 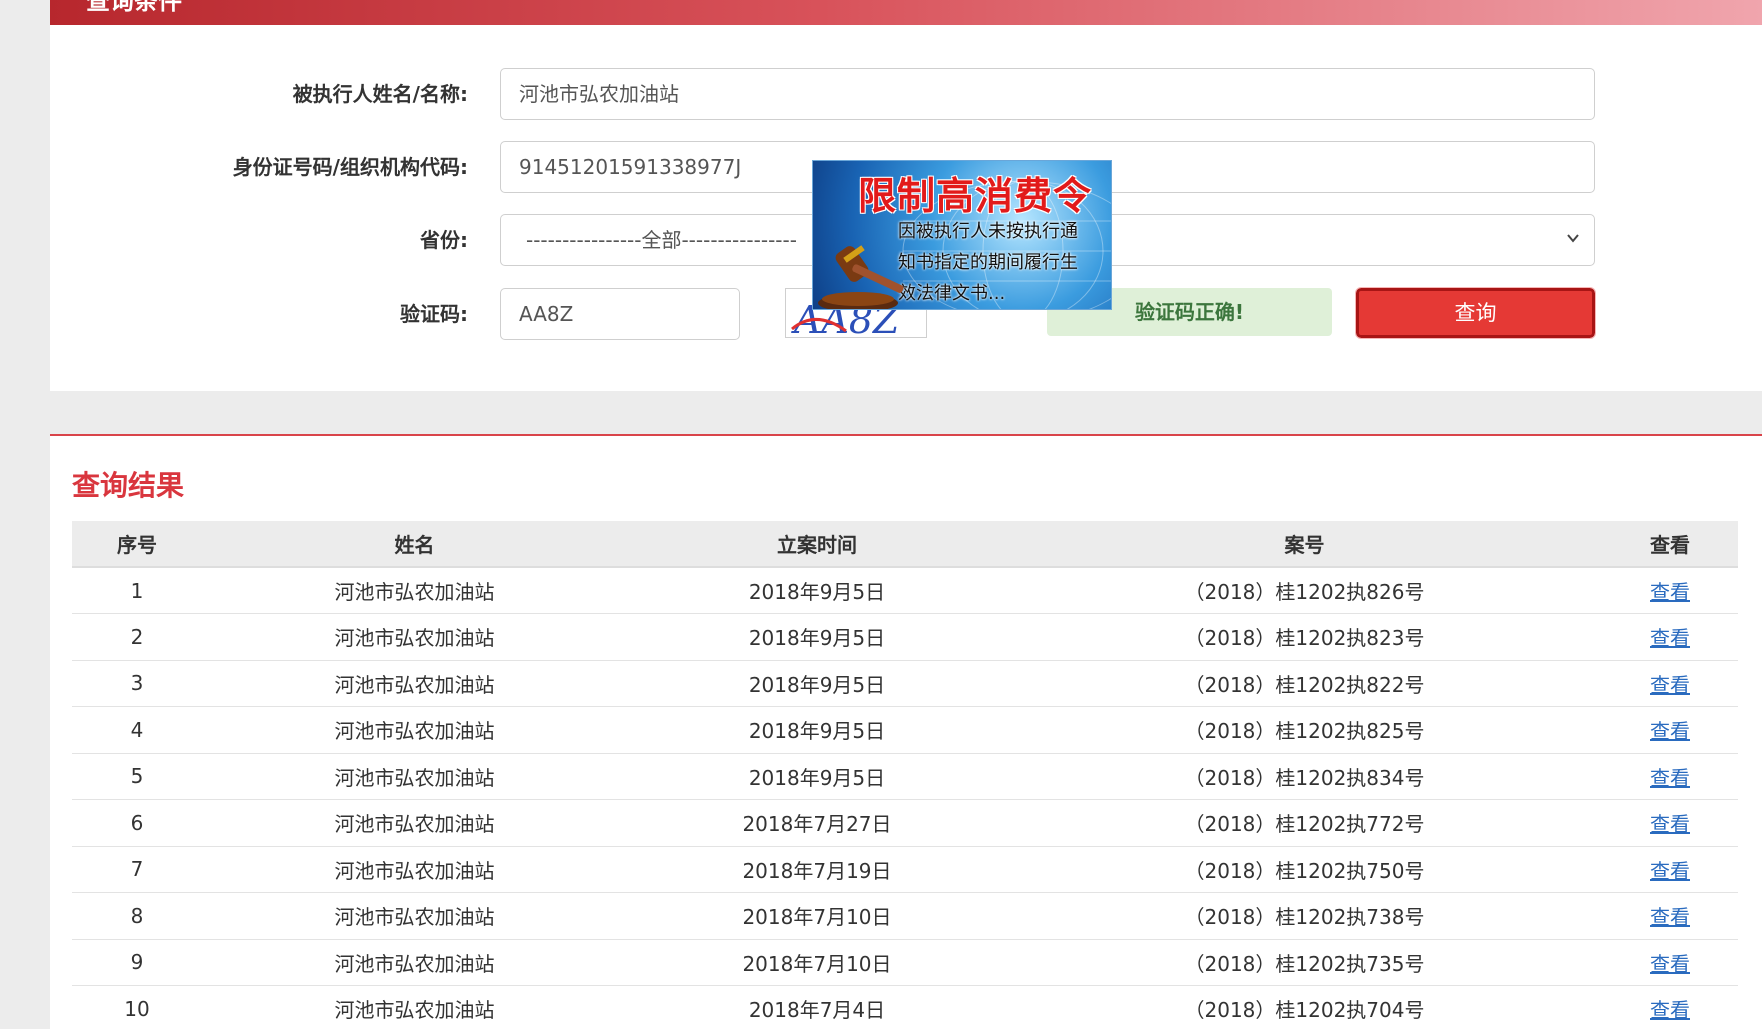 I want to click on id-label: 身份证号码/组织机构代码:, so click(x=350, y=167).